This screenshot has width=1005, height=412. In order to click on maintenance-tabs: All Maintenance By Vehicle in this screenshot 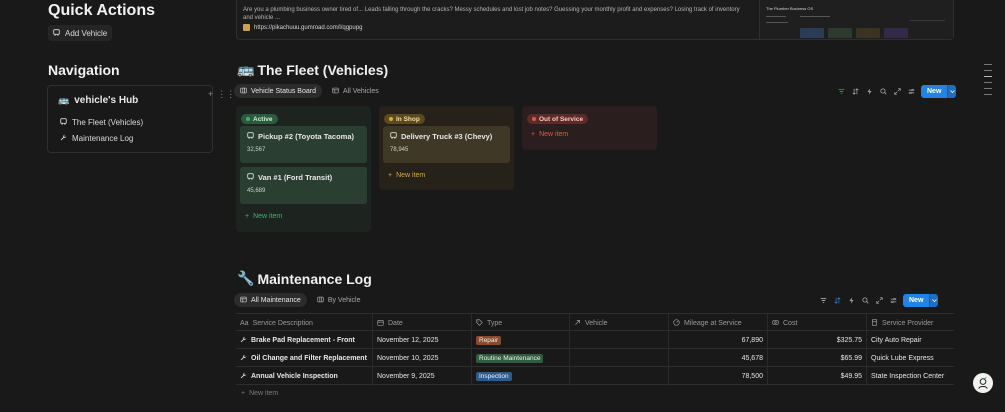, I will do `click(300, 300)`.